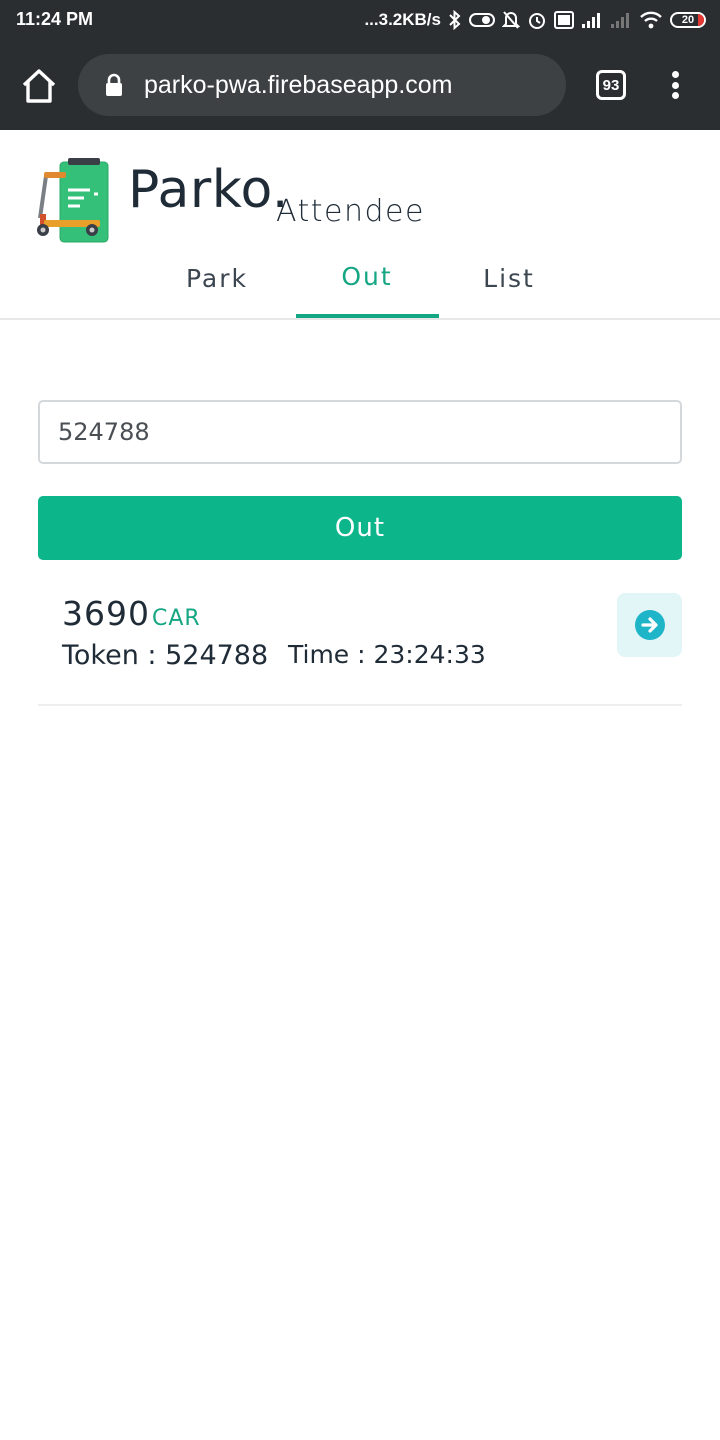 The image size is (720, 1440). Describe the element at coordinates (217, 278) in the screenshot. I see `tab-park: Park` at that location.